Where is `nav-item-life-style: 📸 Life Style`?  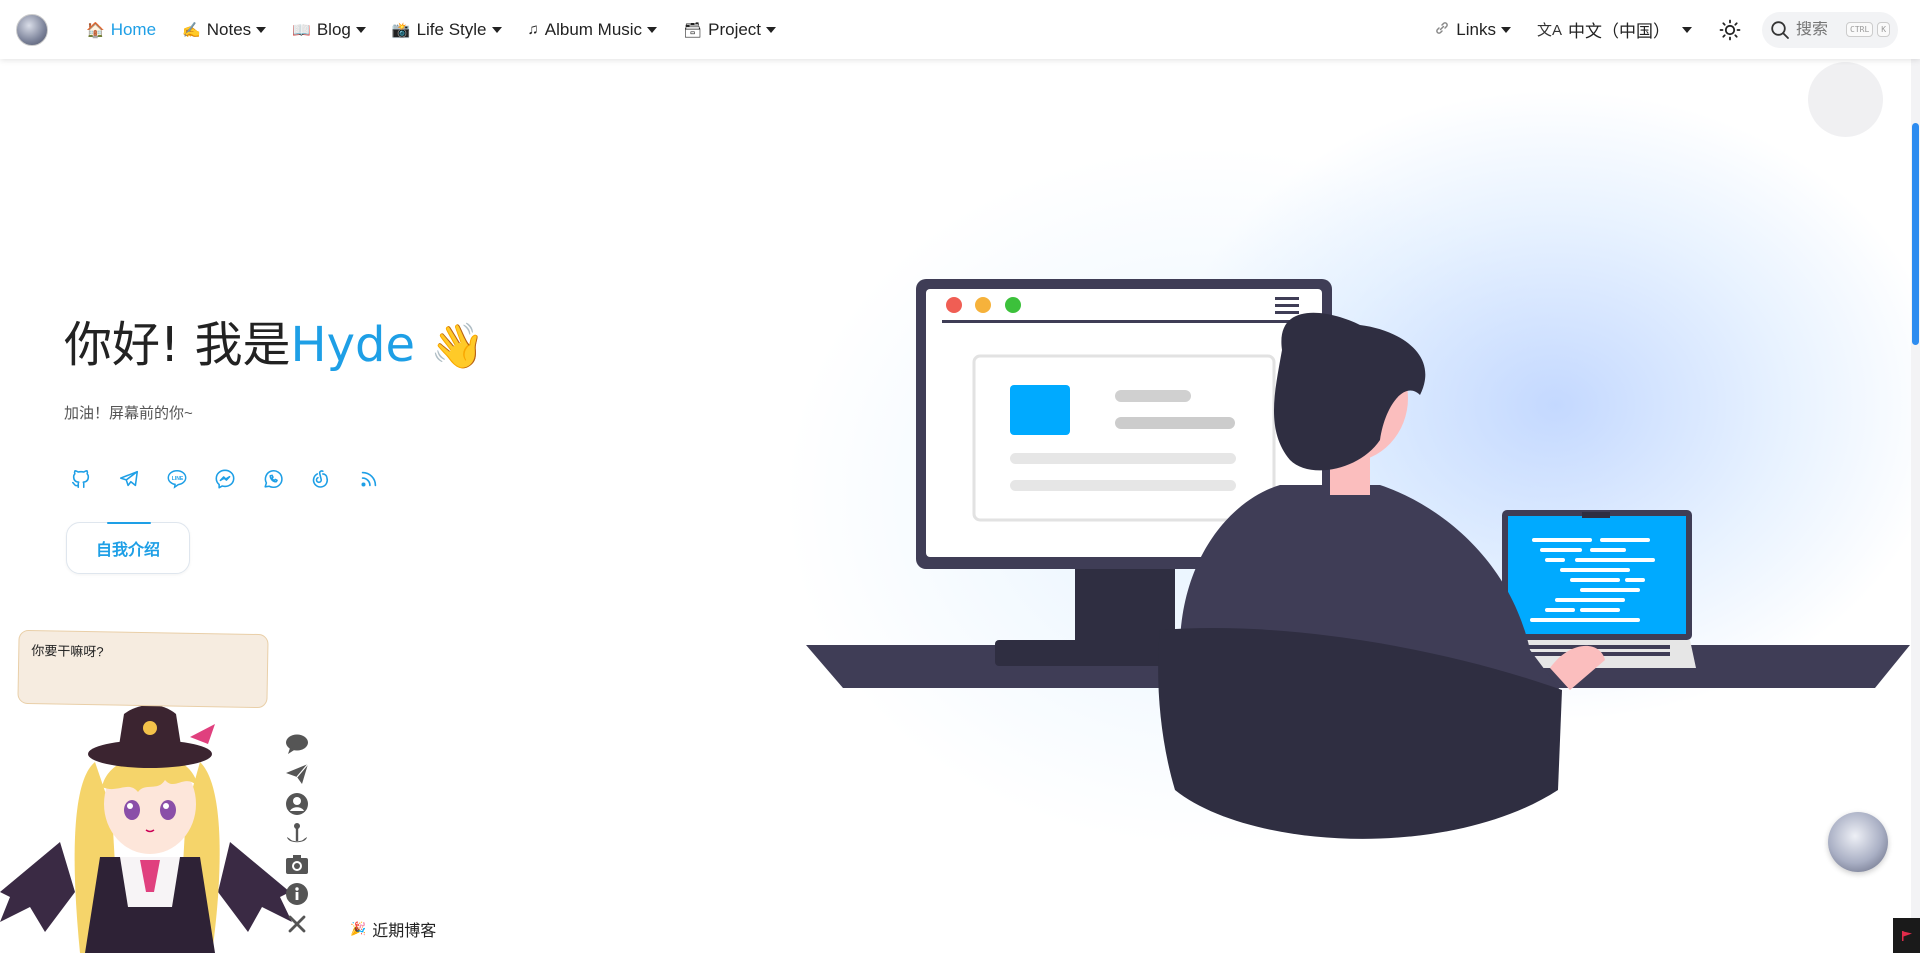 nav-item-life-style: 📸 Life Style is located at coordinates (447, 30).